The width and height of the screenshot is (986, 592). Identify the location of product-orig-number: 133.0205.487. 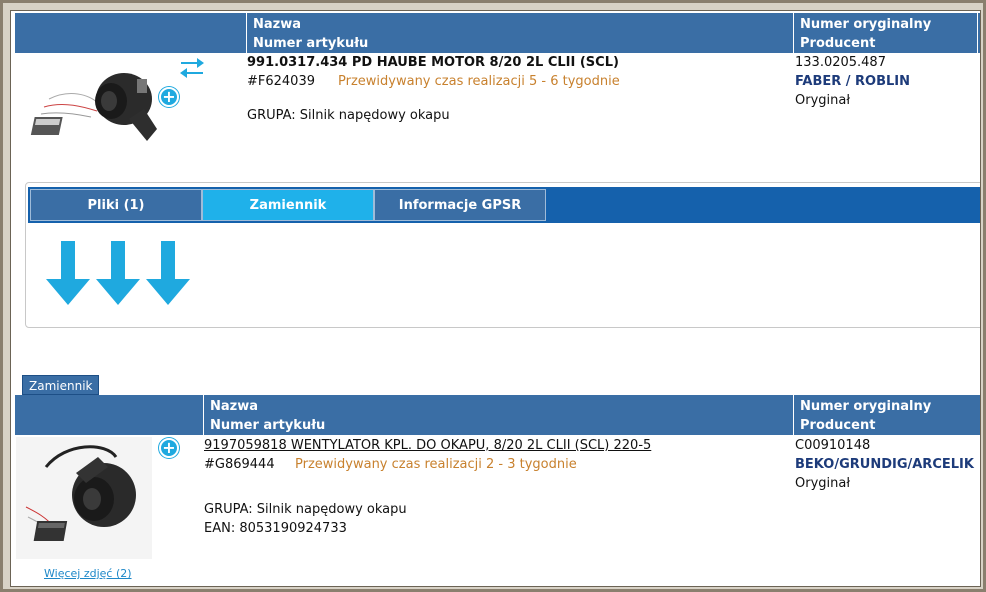
(840, 62).